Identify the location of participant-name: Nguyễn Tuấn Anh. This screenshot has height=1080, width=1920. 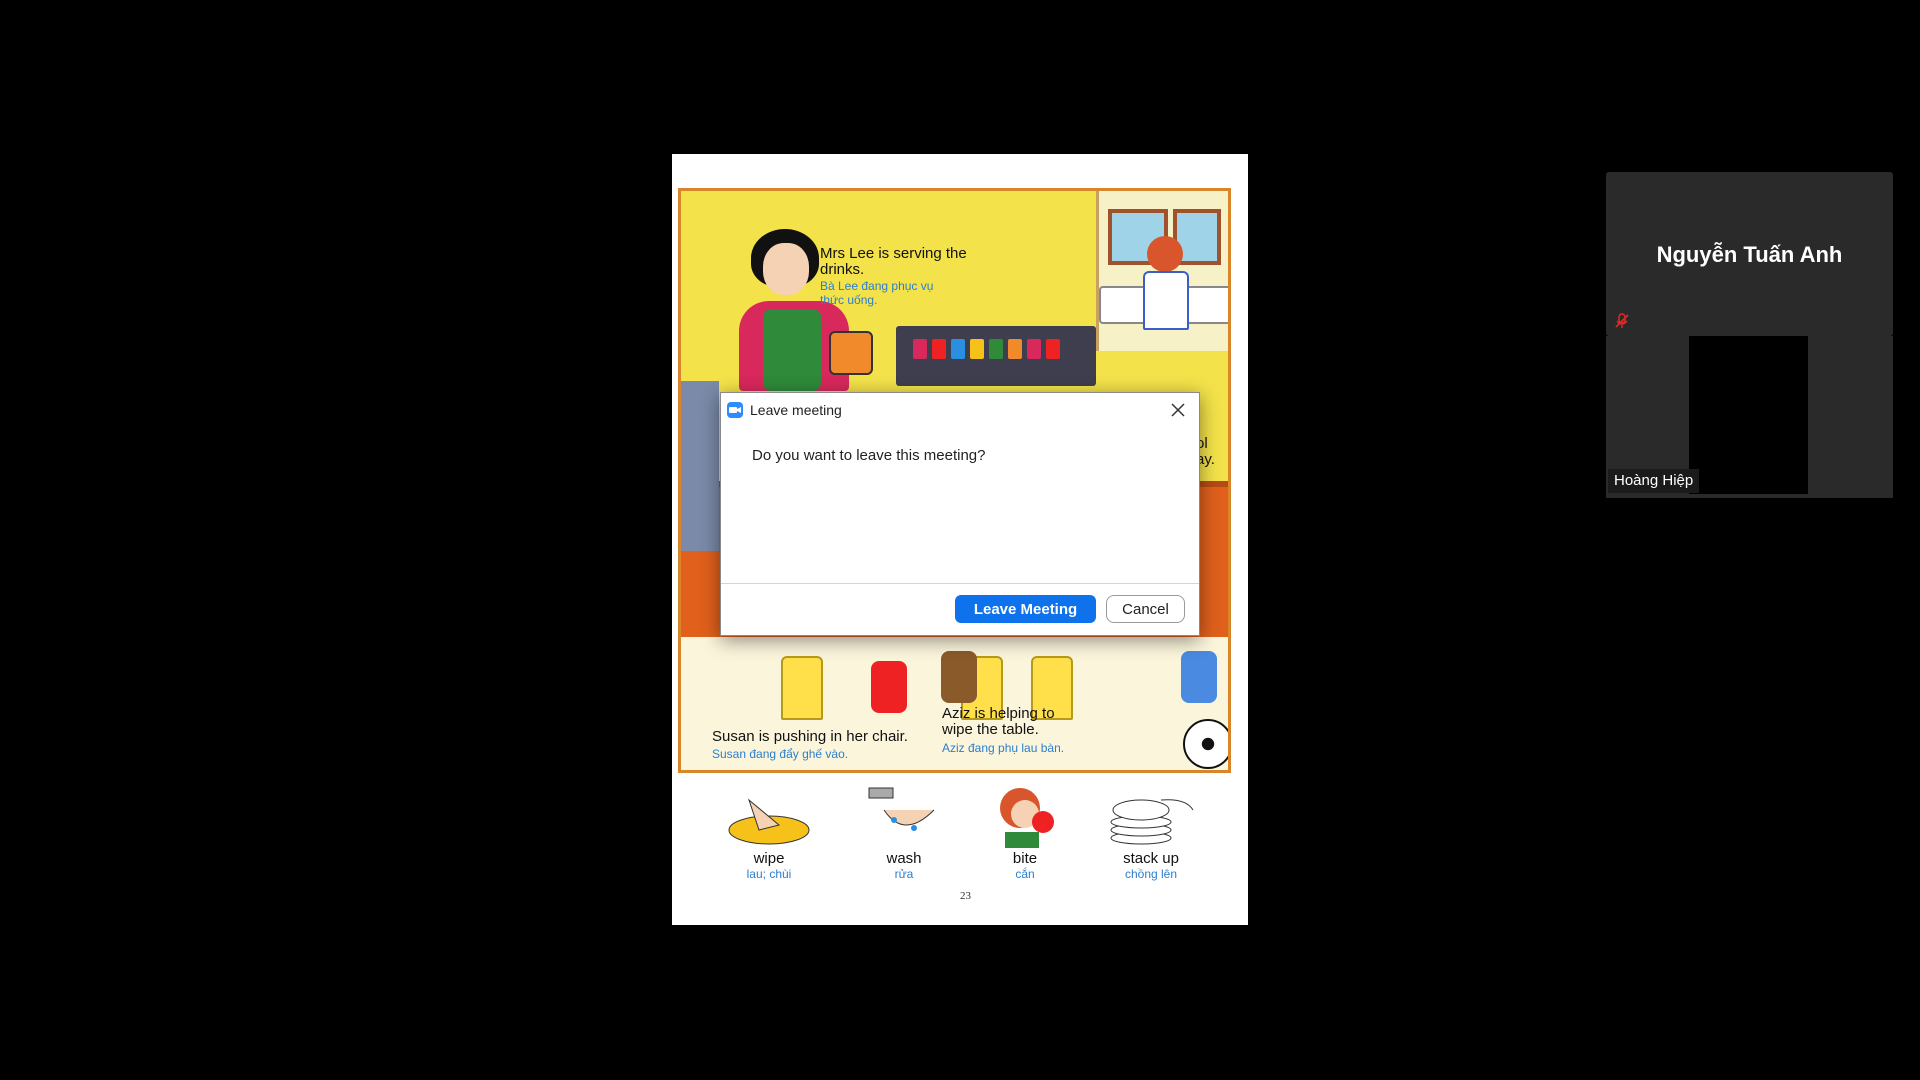
(1749, 254).